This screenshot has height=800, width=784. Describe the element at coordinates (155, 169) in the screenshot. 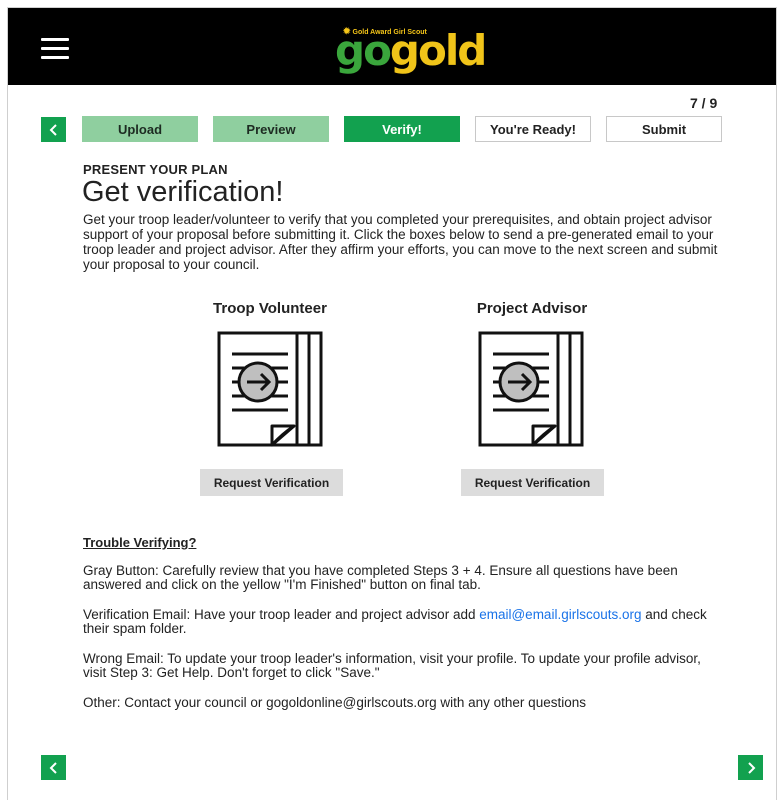

I see `section-label: PRESENT YOUR PLAN` at that location.